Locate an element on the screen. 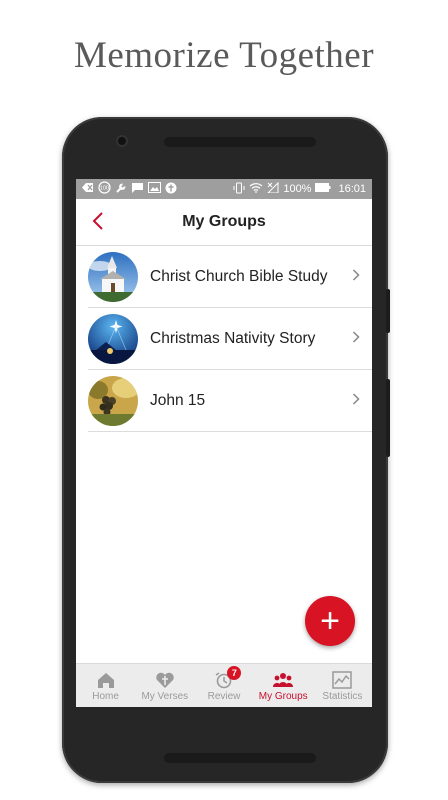 The width and height of the screenshot is (448, 800). volume-button is located at coordinates (388, 418).